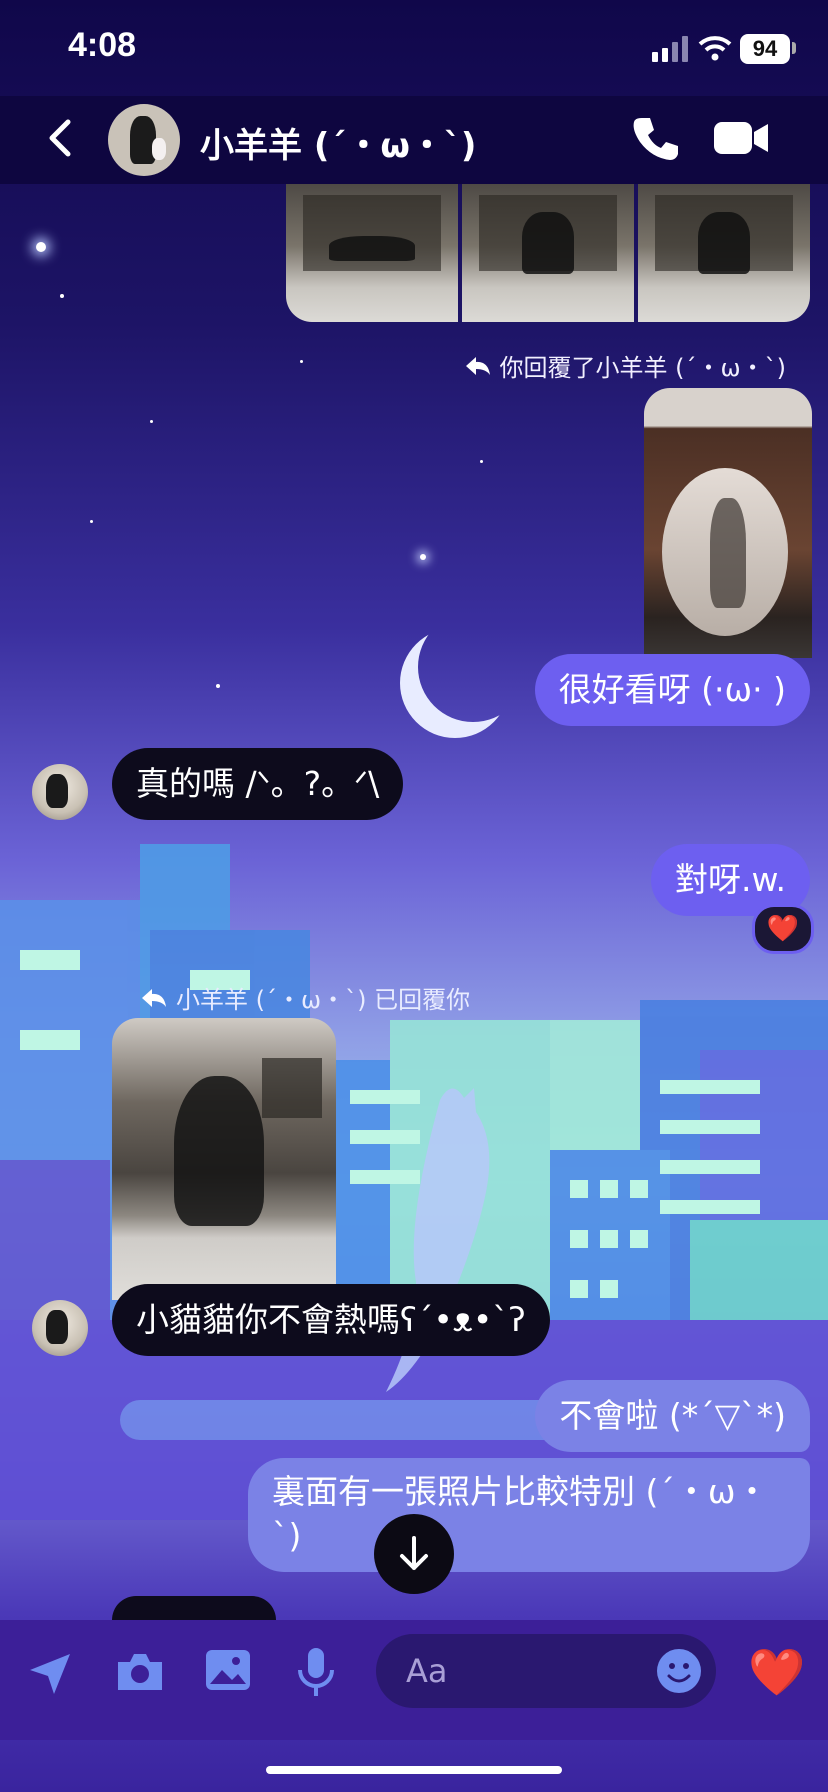  What do you see at coordinates (715, 48) in the screenshot?
I see `wifi-icon` at bounding box center [715, 48].